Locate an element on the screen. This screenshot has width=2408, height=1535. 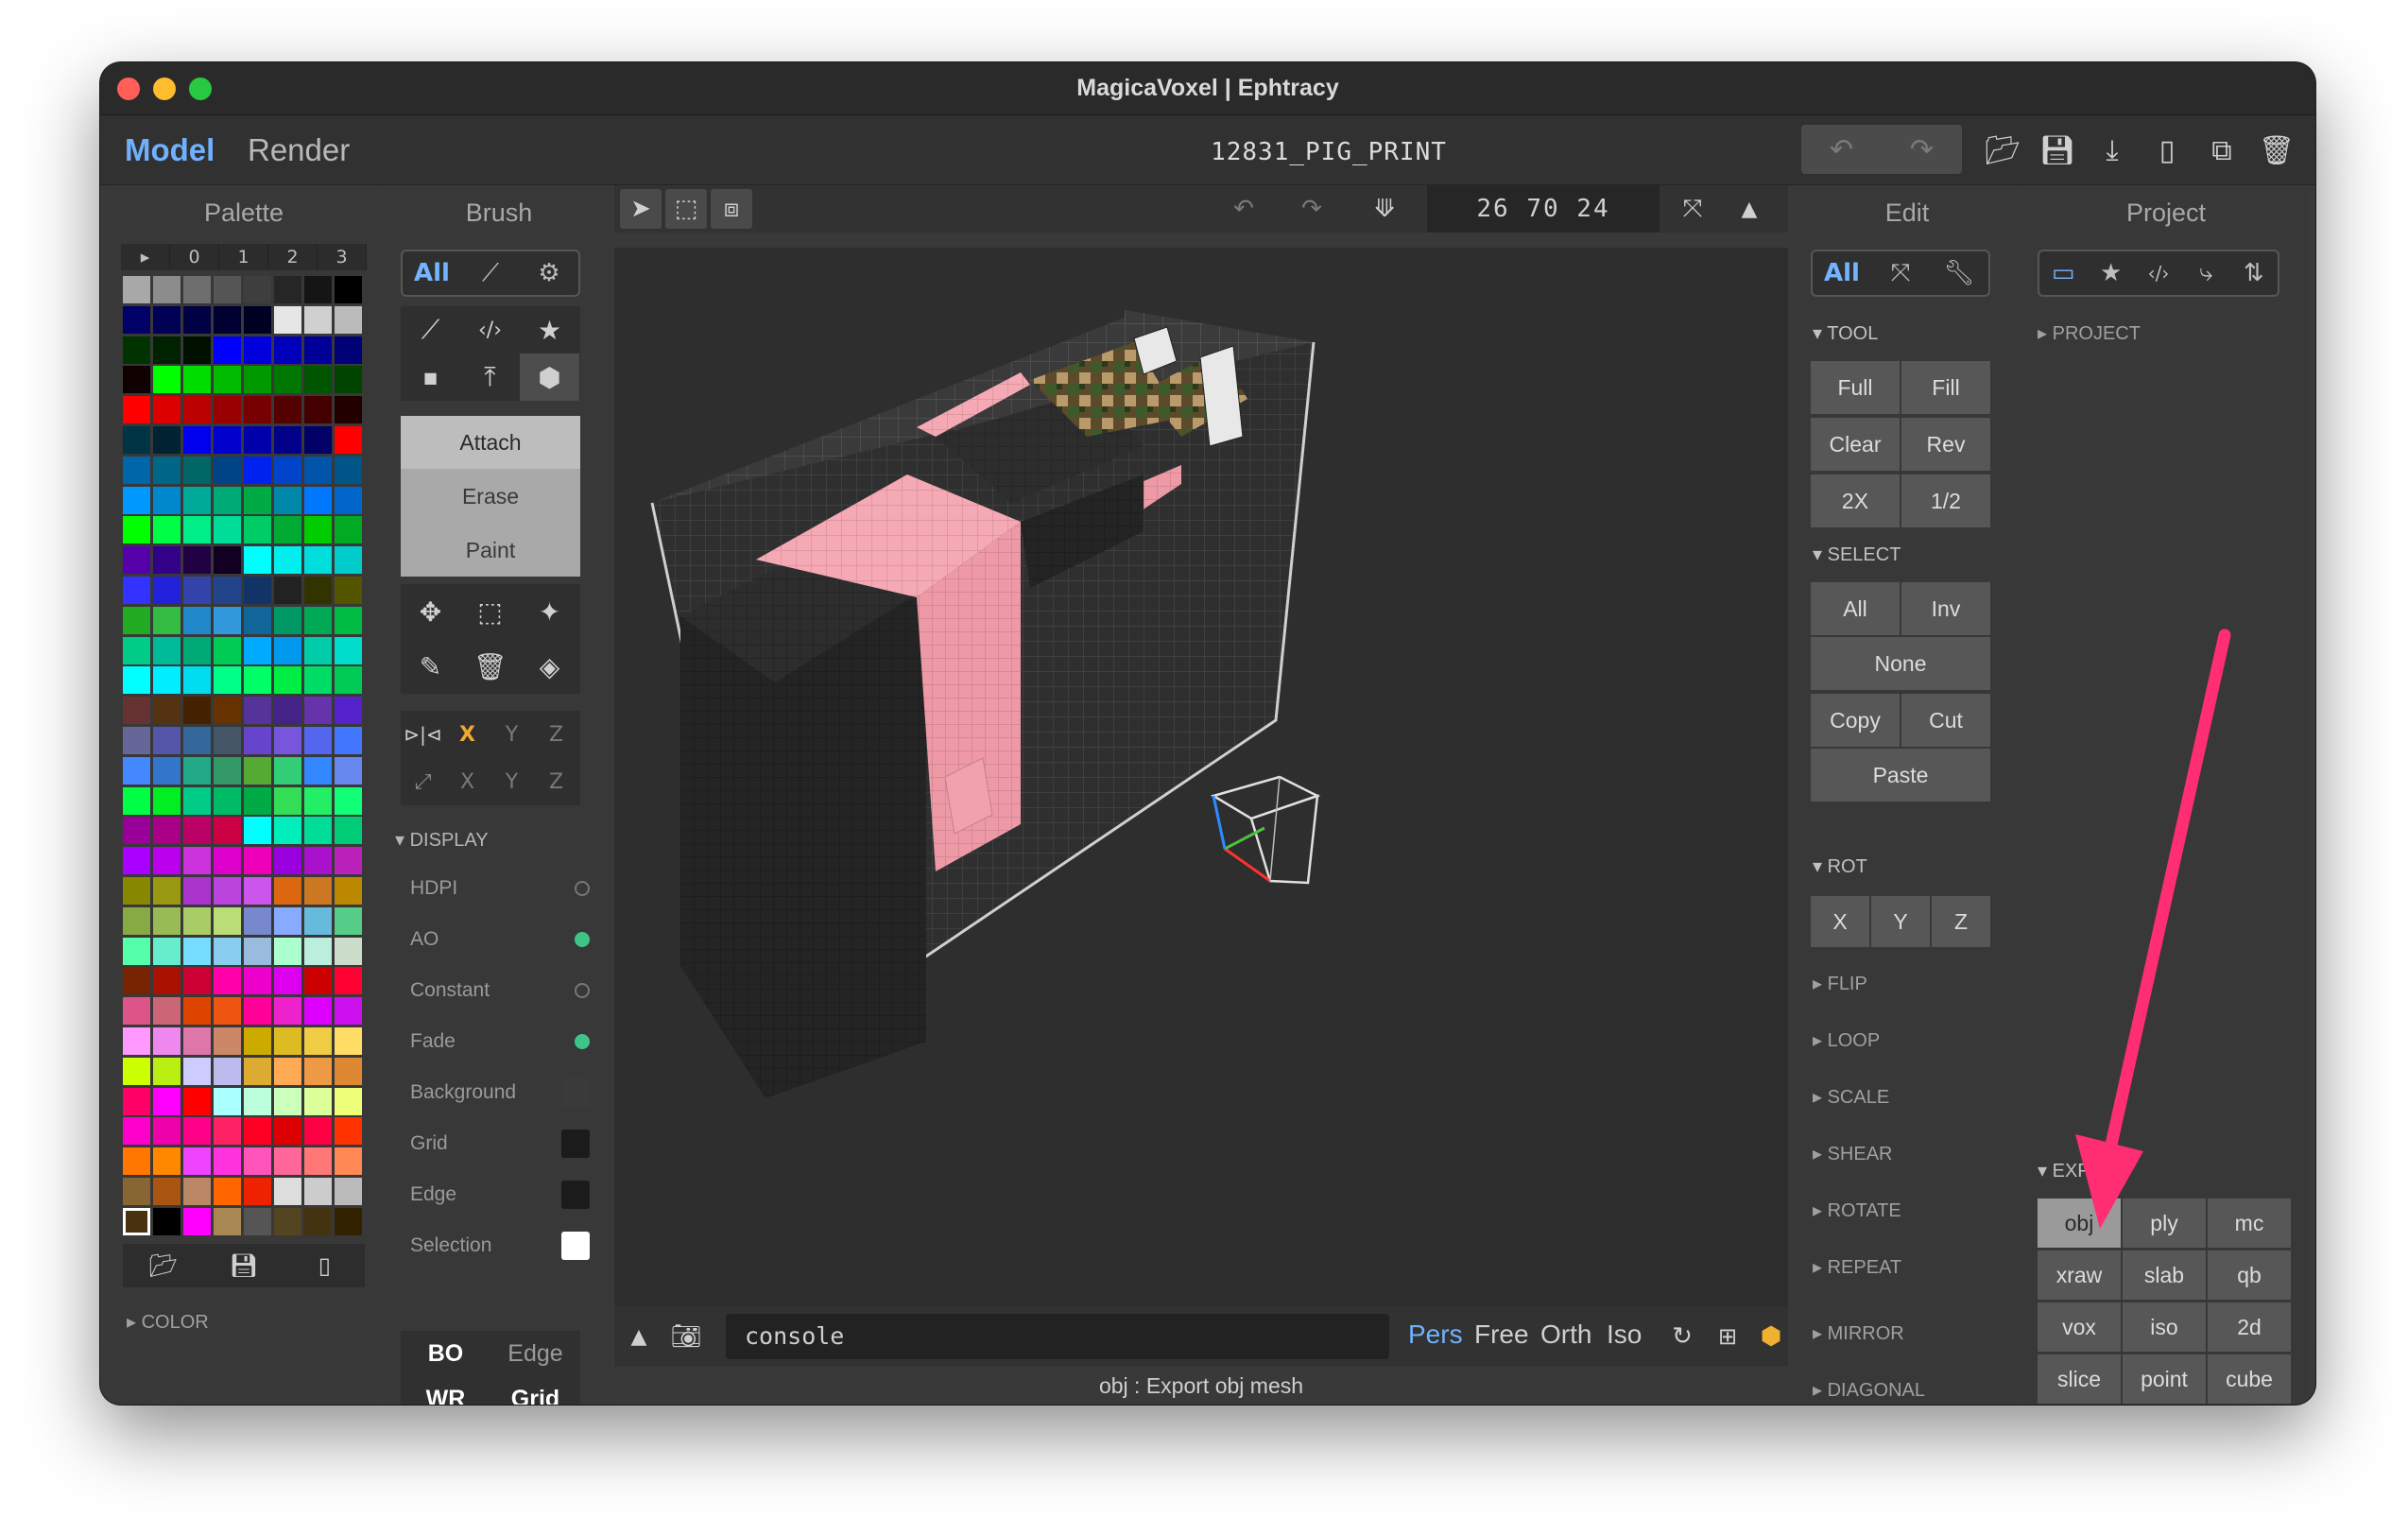
section-loop: ▸ LOOP is located at coordinates (1846, 1040).